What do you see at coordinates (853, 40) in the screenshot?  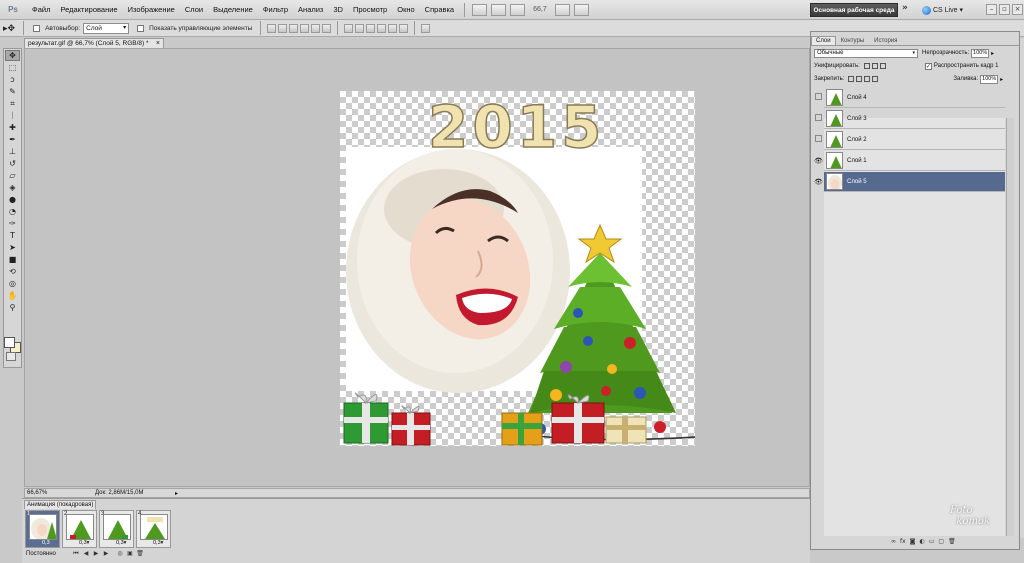 I see `tab-paths: Контуры` at bounding box center [853, 40].